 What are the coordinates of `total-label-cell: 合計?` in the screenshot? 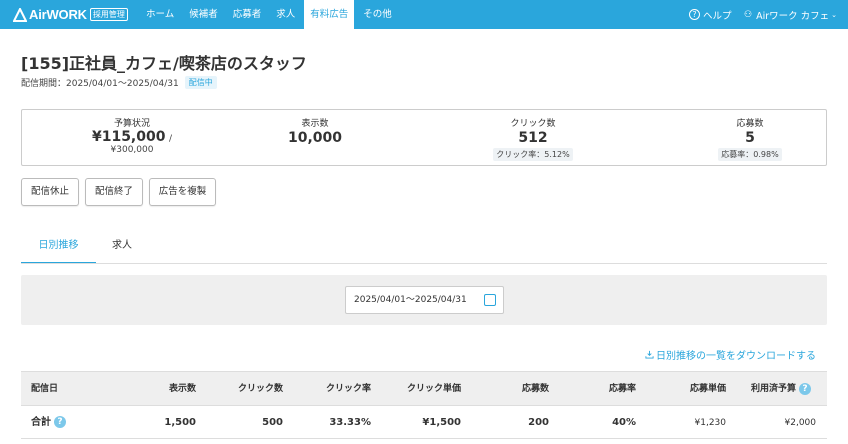 It's located at (48, 423).